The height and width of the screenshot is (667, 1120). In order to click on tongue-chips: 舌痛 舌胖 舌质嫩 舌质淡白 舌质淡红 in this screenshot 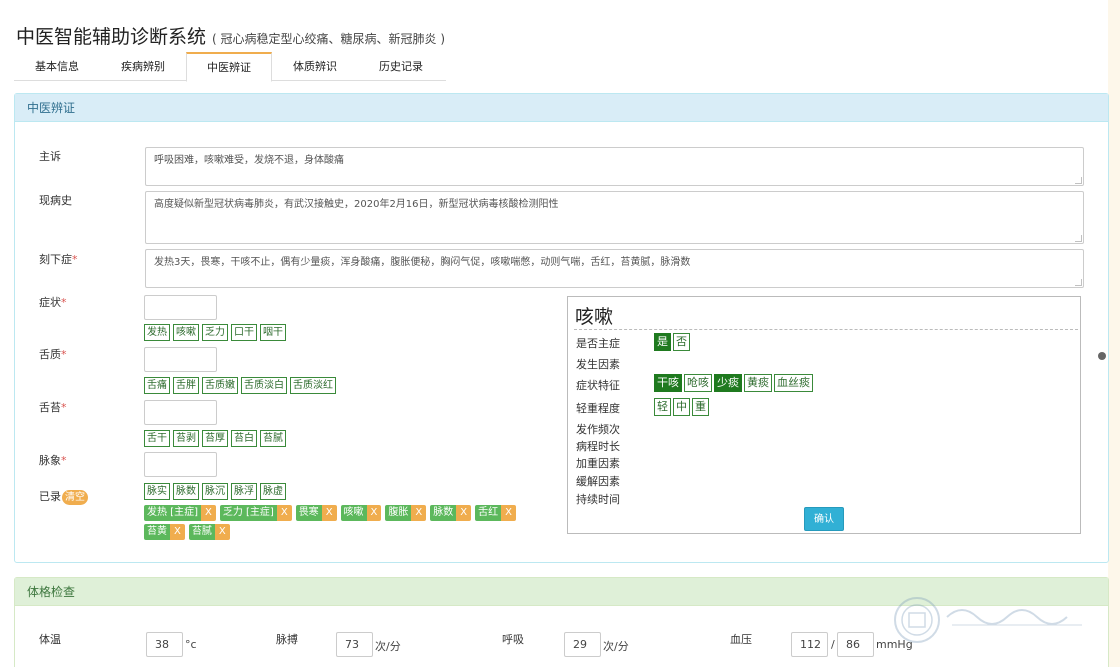, I will do `click(240, 385)`.